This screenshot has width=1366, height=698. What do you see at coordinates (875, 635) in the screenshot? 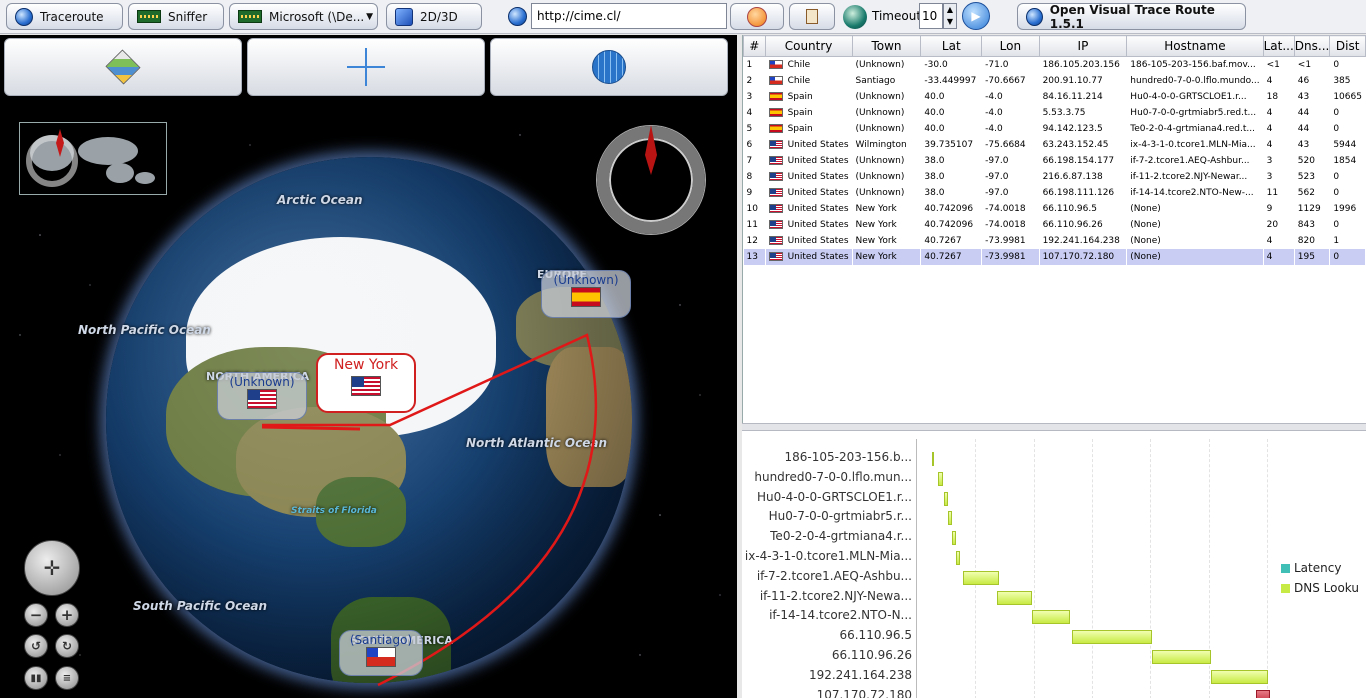
I see `chart-category-label: 66.110.96.5` at bounding box center [875, 635].